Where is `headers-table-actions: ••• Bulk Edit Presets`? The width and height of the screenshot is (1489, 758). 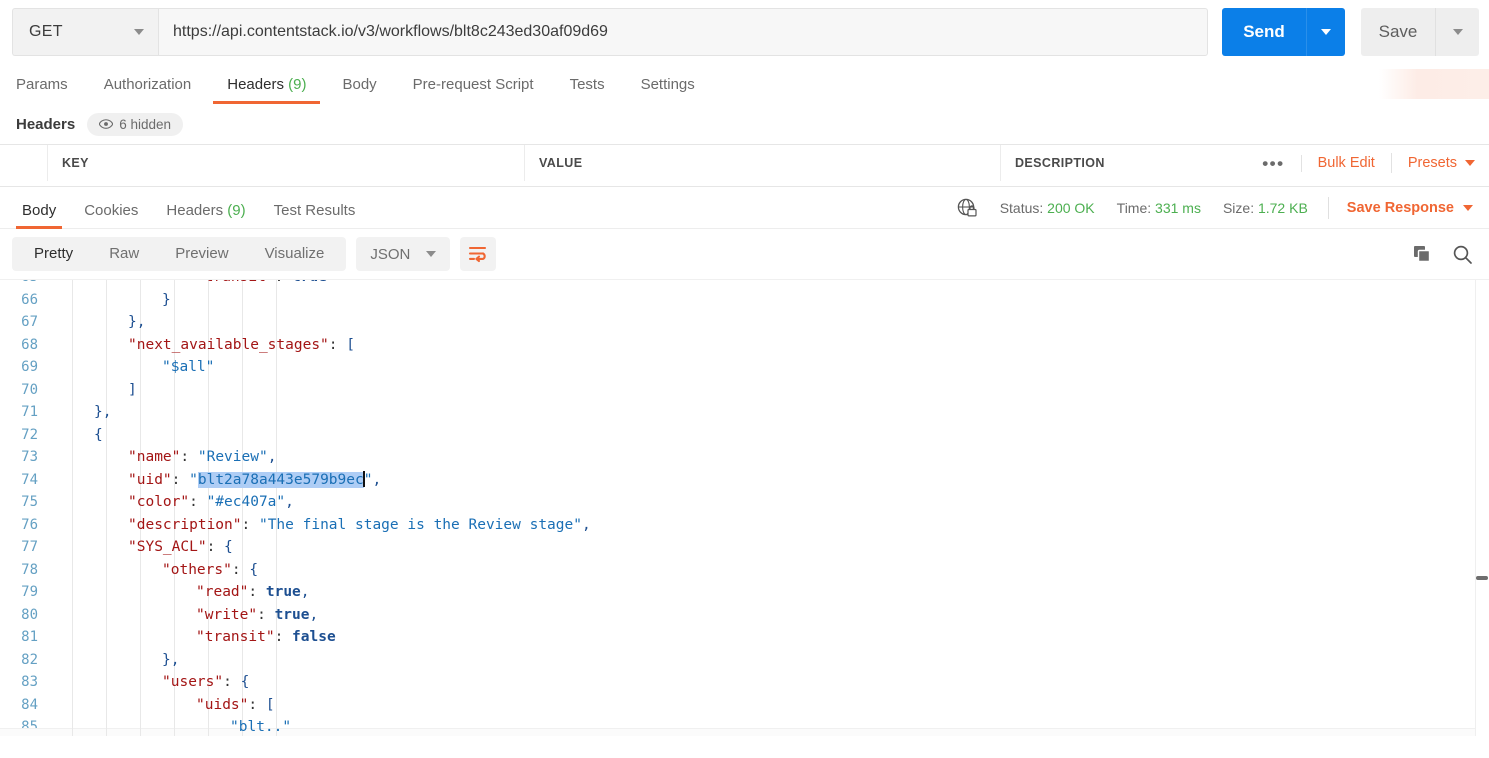
headers-table-actions: ••• Bulk Edit Presets is located at coordinates (1360, 163).